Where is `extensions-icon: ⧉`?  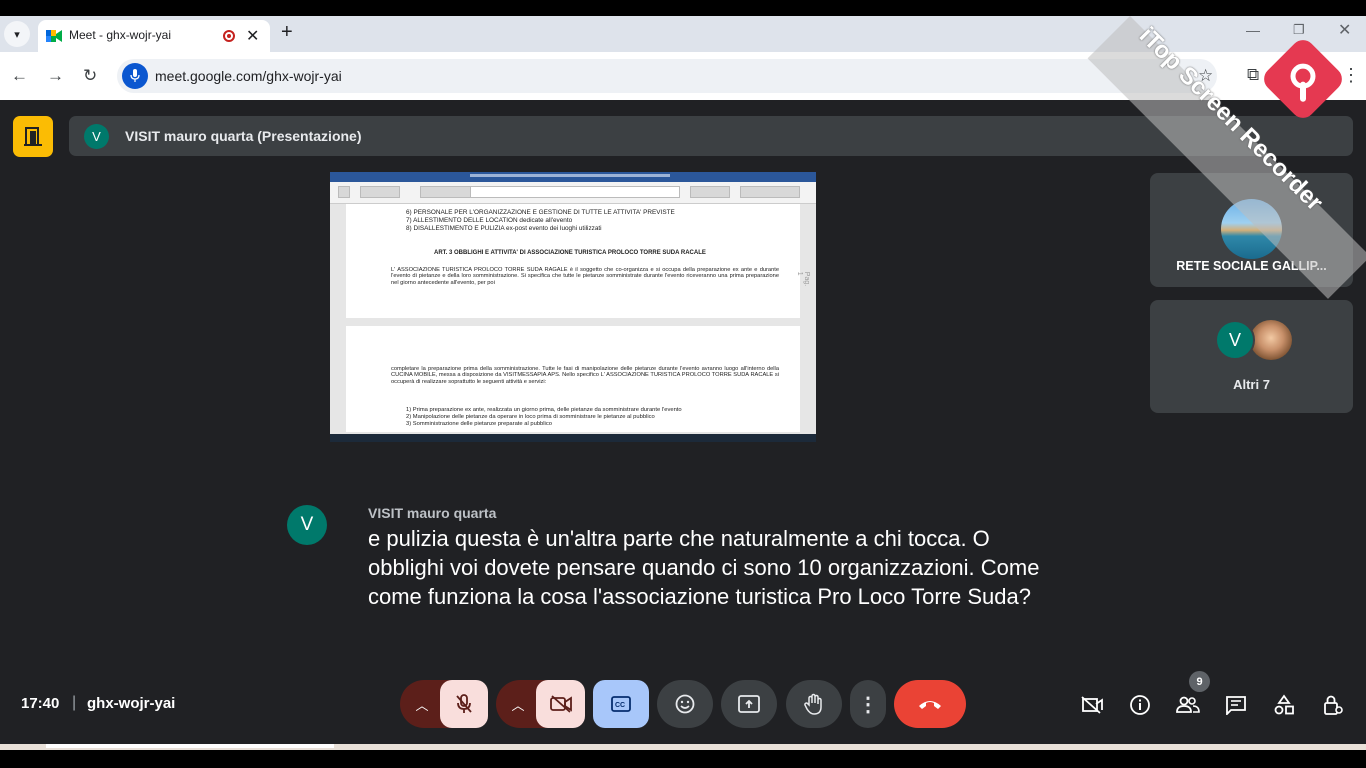 extensions-icon: ⧉ is located at coordinates (1253, 75).